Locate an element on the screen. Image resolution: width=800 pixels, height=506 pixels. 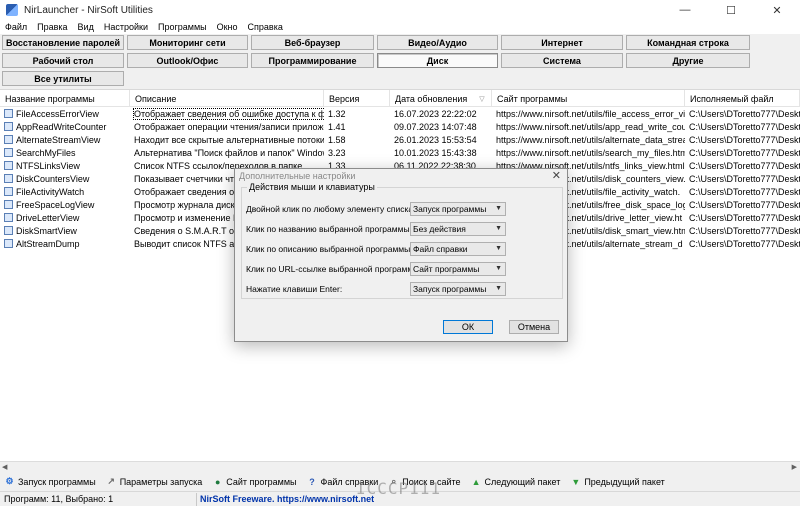
minimize-button: — is located at coordinates (685, 10).